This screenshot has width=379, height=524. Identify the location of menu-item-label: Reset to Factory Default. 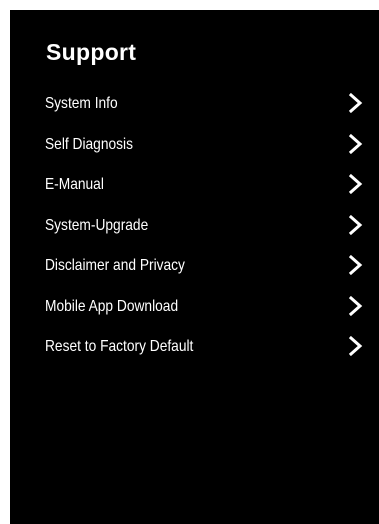
(119, 346).